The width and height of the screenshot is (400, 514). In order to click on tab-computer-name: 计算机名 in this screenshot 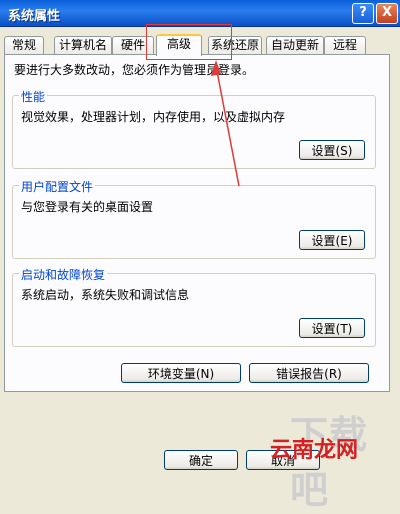, I will do `click(83, 45)`.